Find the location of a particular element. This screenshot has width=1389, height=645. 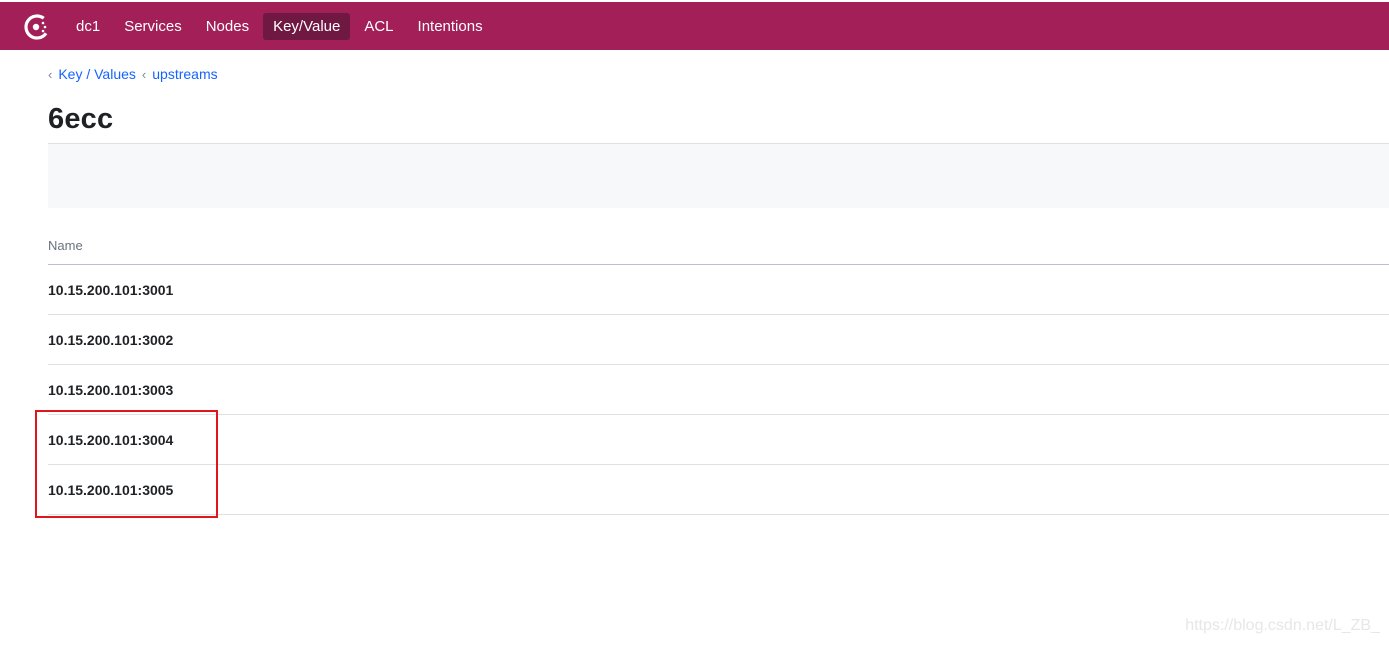

table-row: 10.15.200.101:3004 is located at coordinates (718, 440).